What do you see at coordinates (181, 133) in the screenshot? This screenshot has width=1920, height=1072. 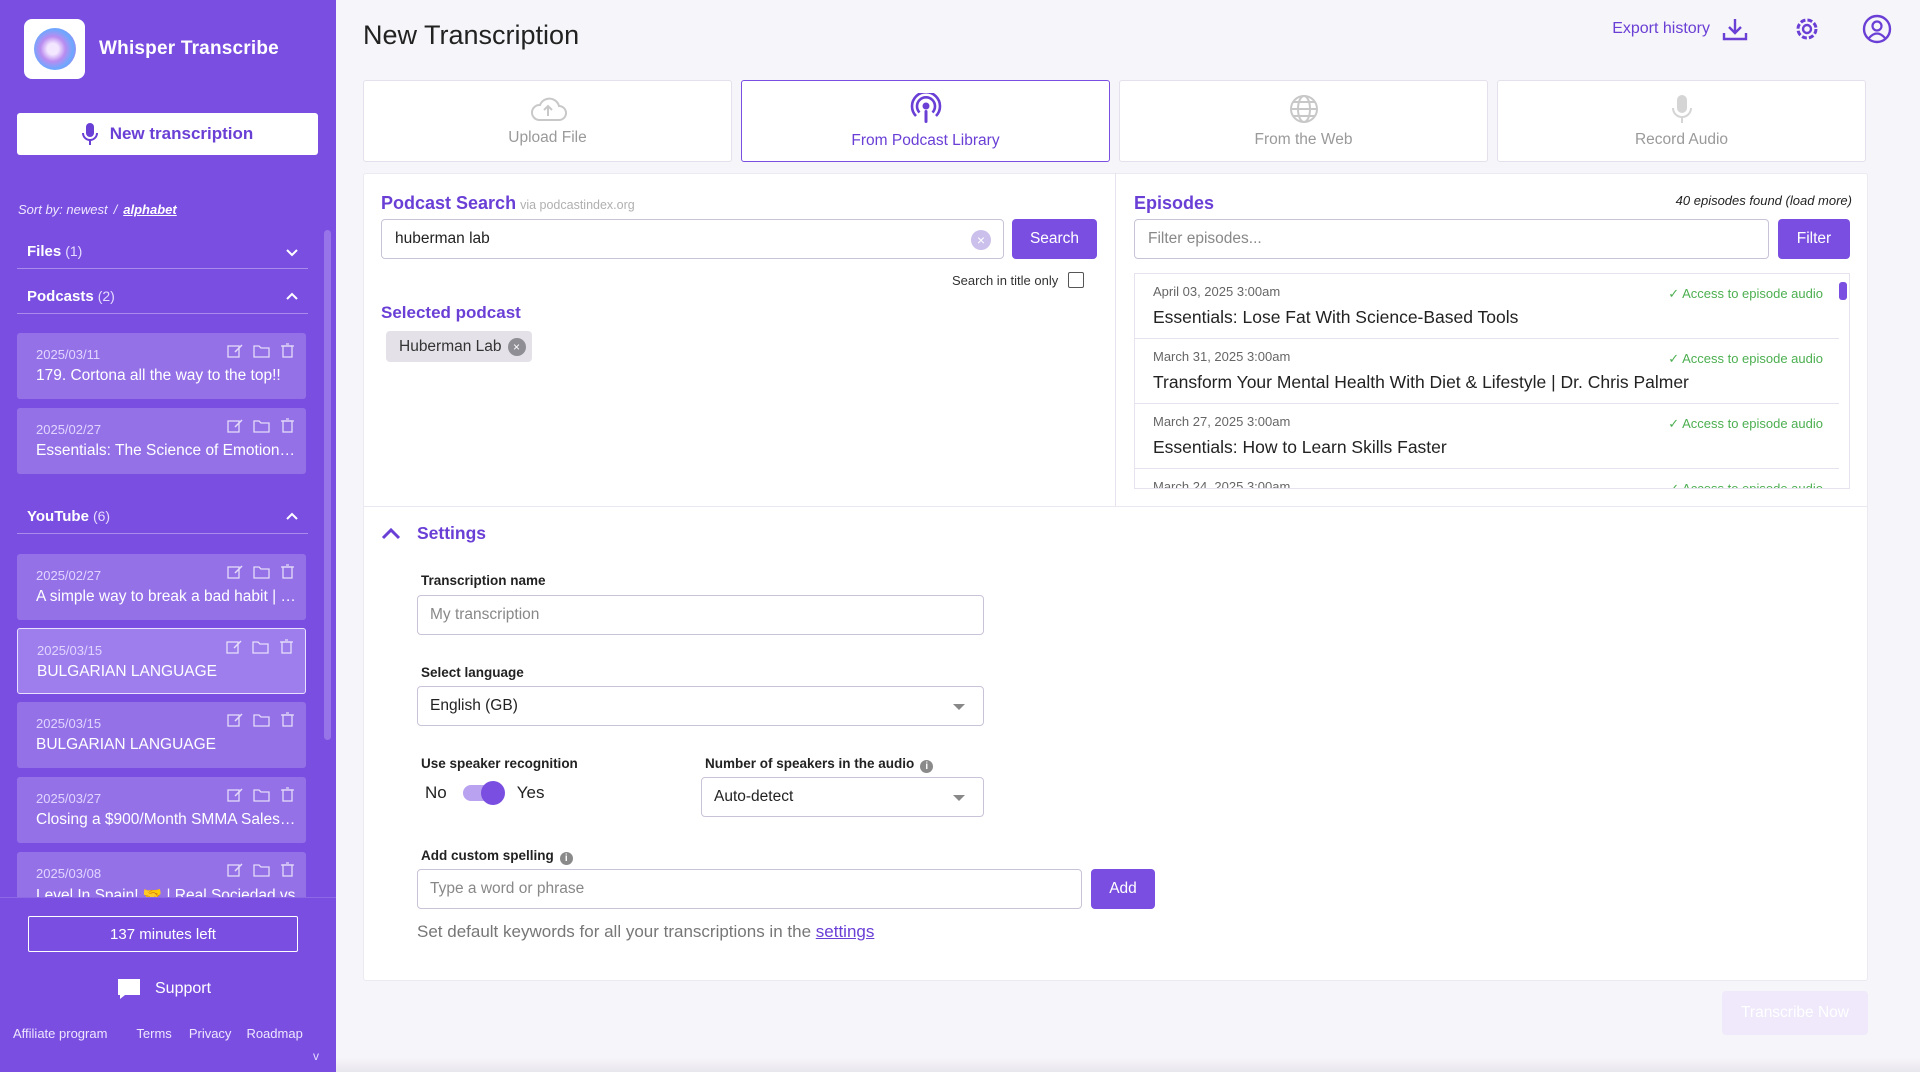 I see `new-transcription-label: New transcription` at bounding box center [181, 133].